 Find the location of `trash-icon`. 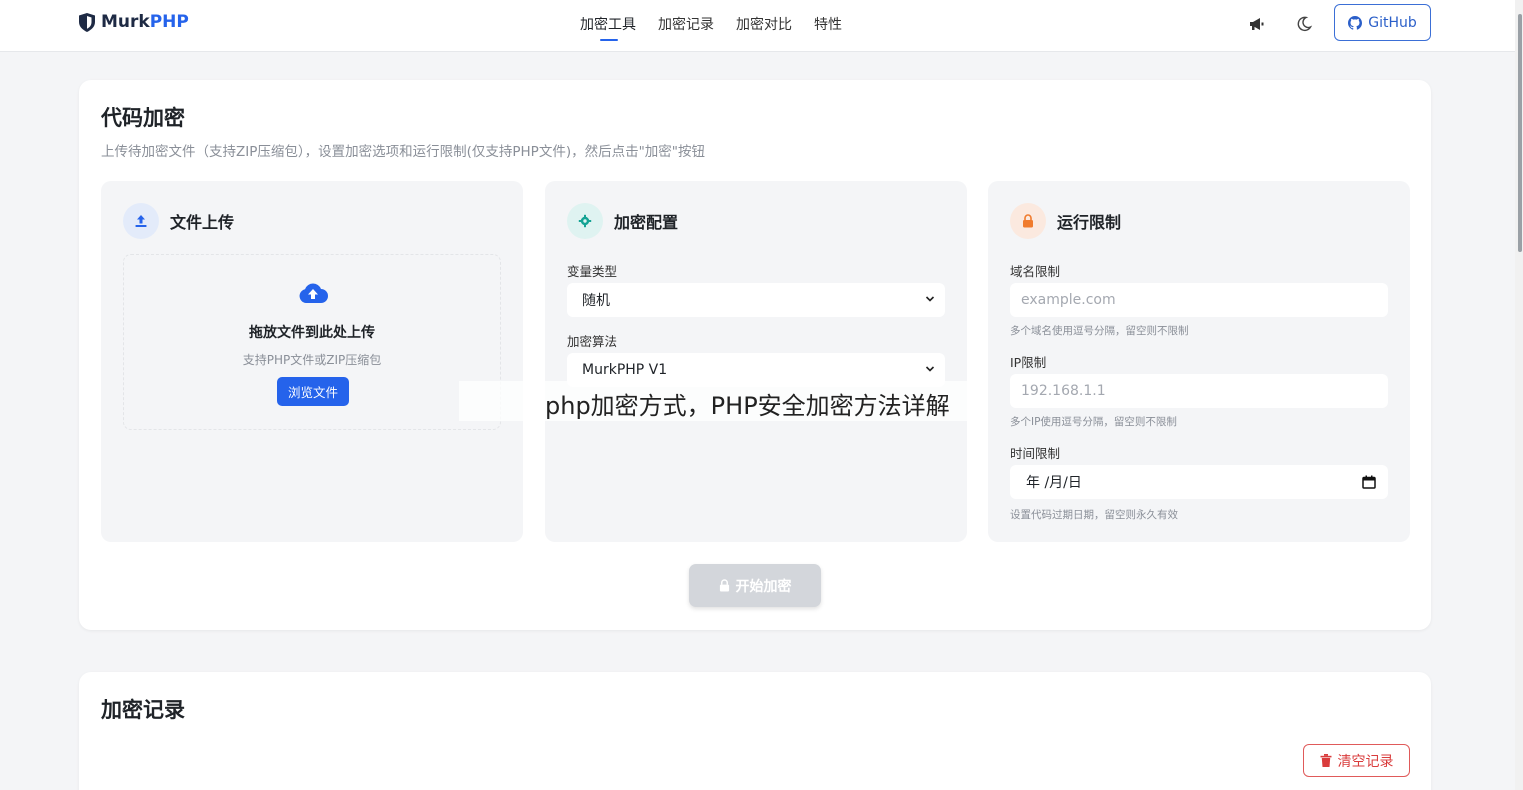

trash-icon is located at coordinates (1325, 760).